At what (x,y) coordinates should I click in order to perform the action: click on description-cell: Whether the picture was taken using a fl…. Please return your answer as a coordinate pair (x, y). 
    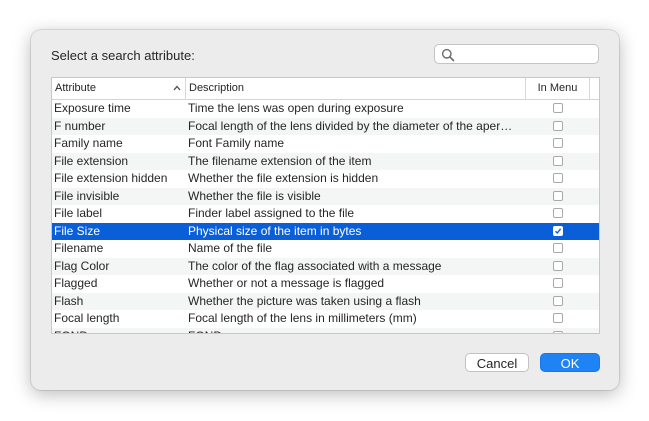
    Looking at the image, I should click on (304, 300).